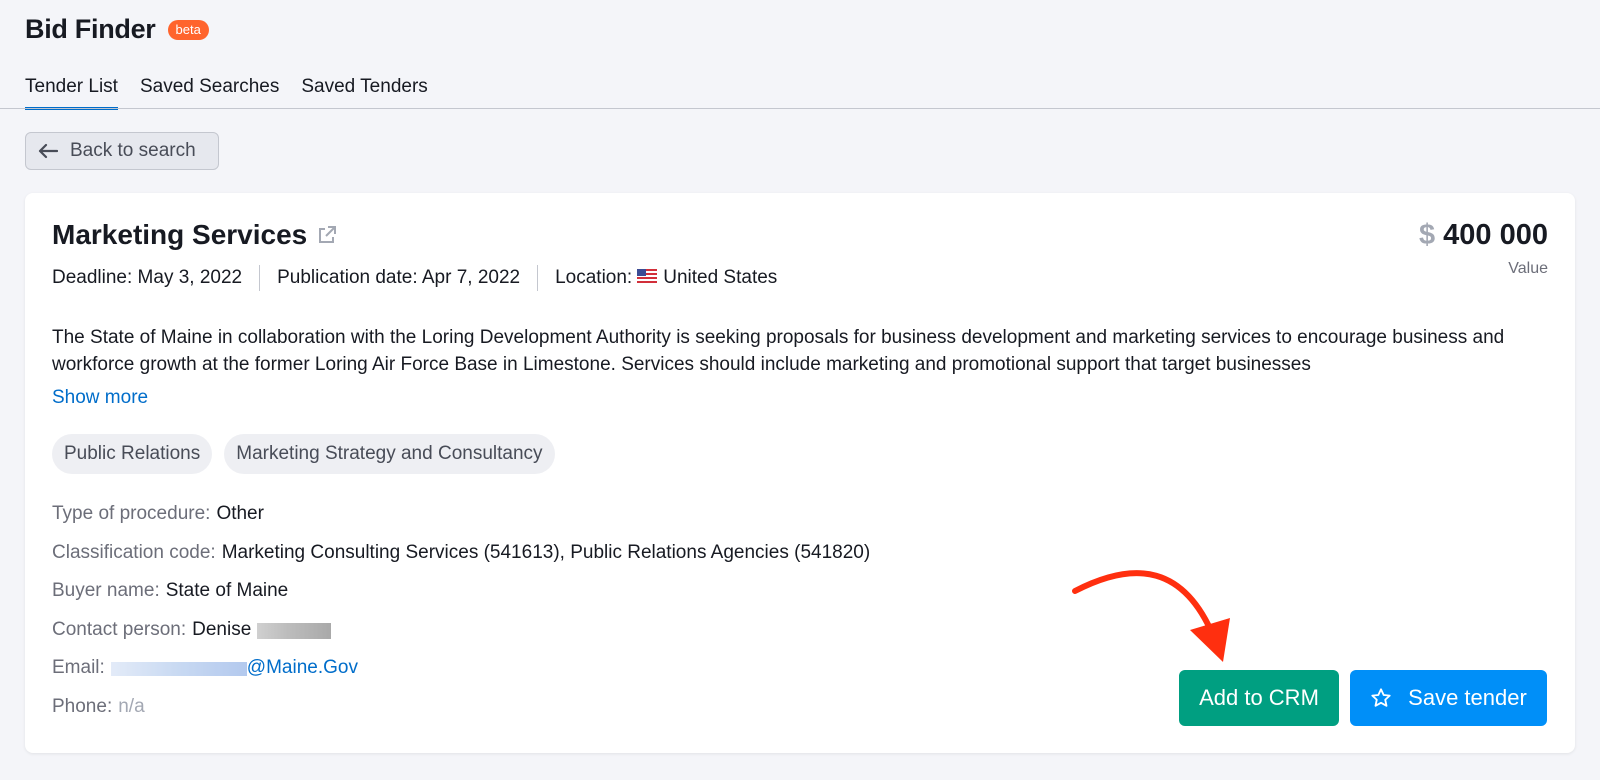 This screenshot has height=780, width=1600. I want to click on email-row: Email: @Maine.Gov, so click(461, 676).